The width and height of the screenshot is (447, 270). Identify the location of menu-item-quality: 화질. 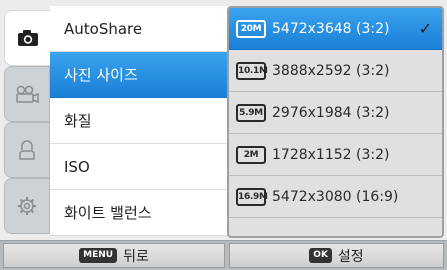
(140, 121).